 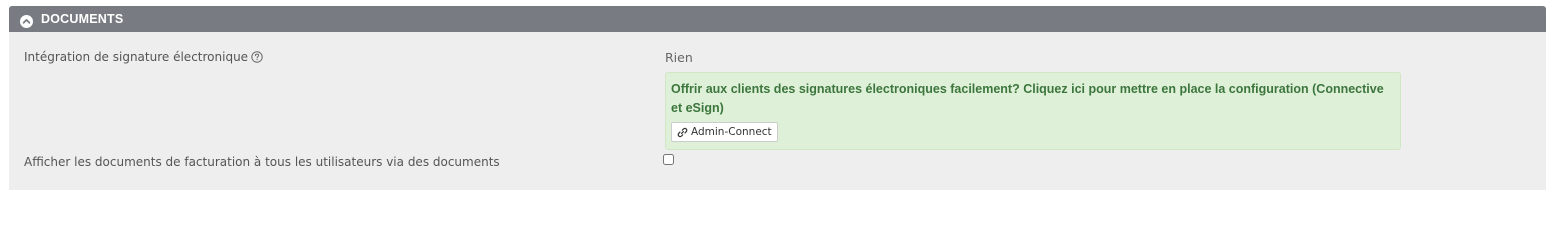 I want to click on link-icon, so click(x=682, y=132).